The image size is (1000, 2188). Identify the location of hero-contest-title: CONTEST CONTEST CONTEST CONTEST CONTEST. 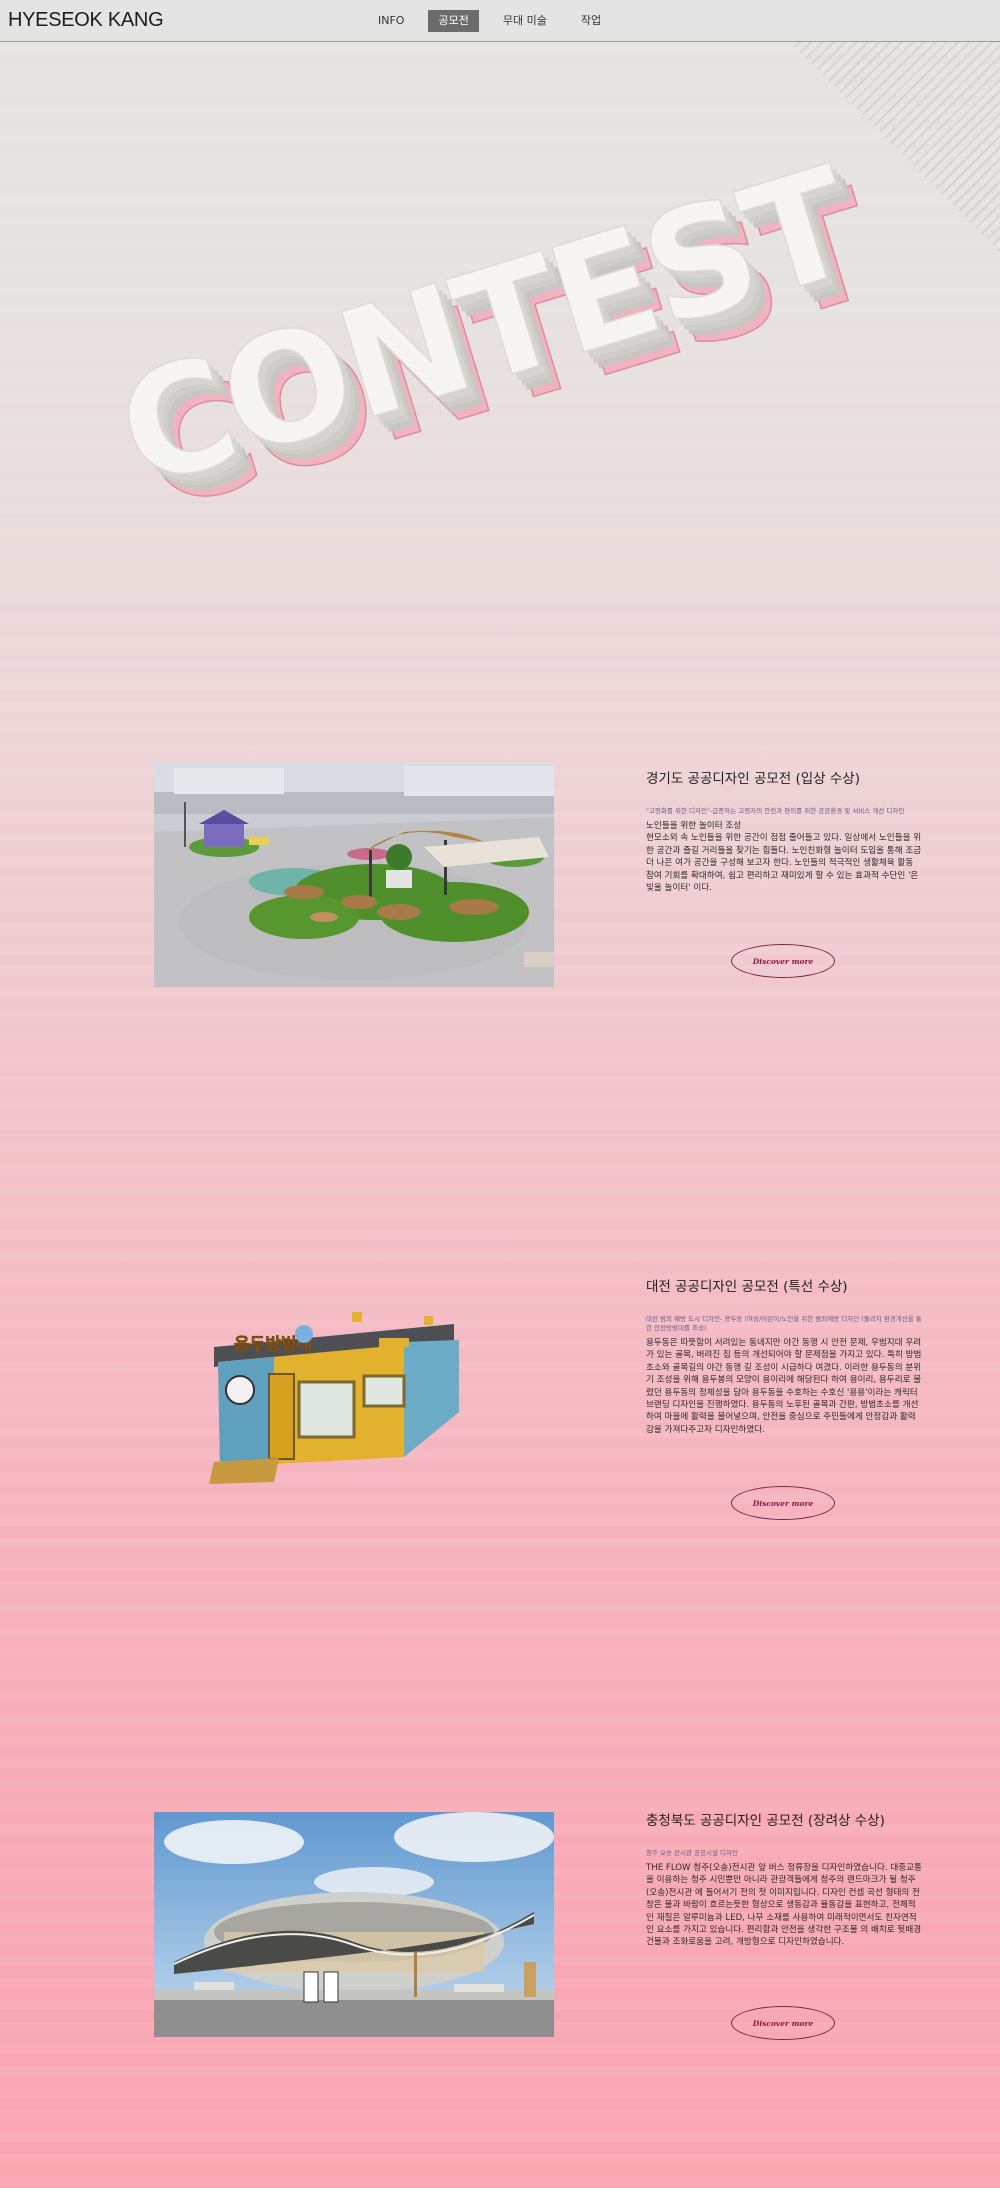
(497, 339).